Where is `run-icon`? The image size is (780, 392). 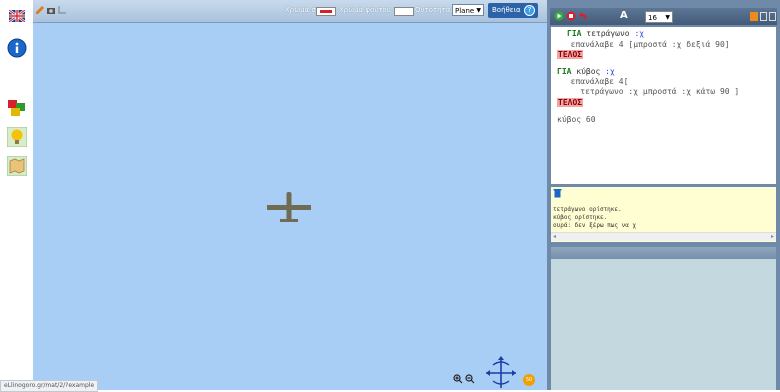
run-icon is located at coordinates (559, 16).